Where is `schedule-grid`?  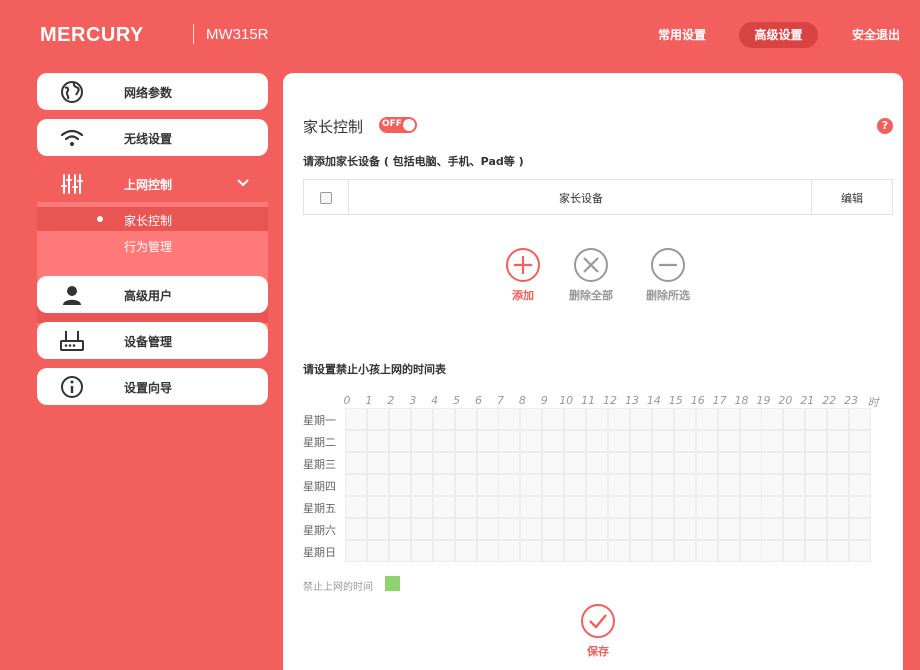
schedule-grid is located at coordinates (608, 485).